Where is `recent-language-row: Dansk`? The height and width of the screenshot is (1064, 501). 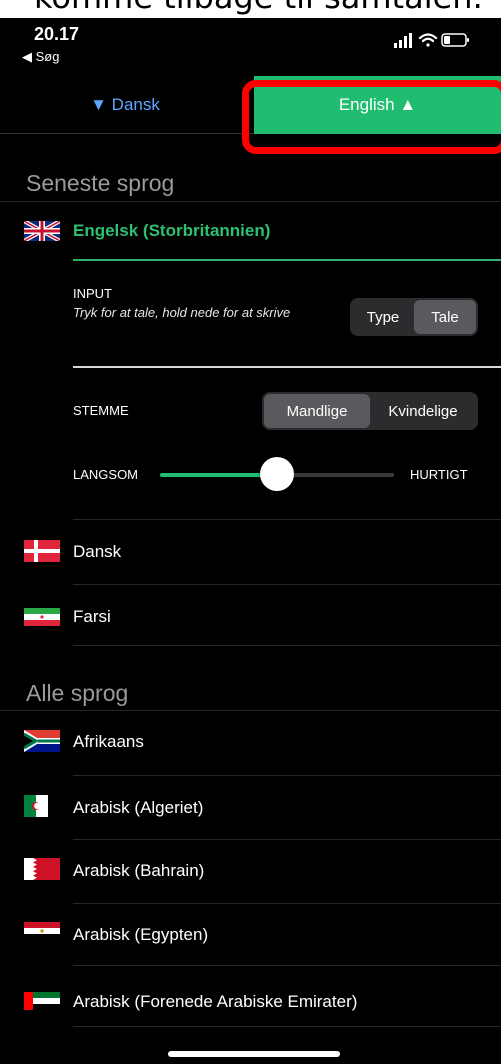 recent-language-row: Dansk is located at coordinates (250, 550).